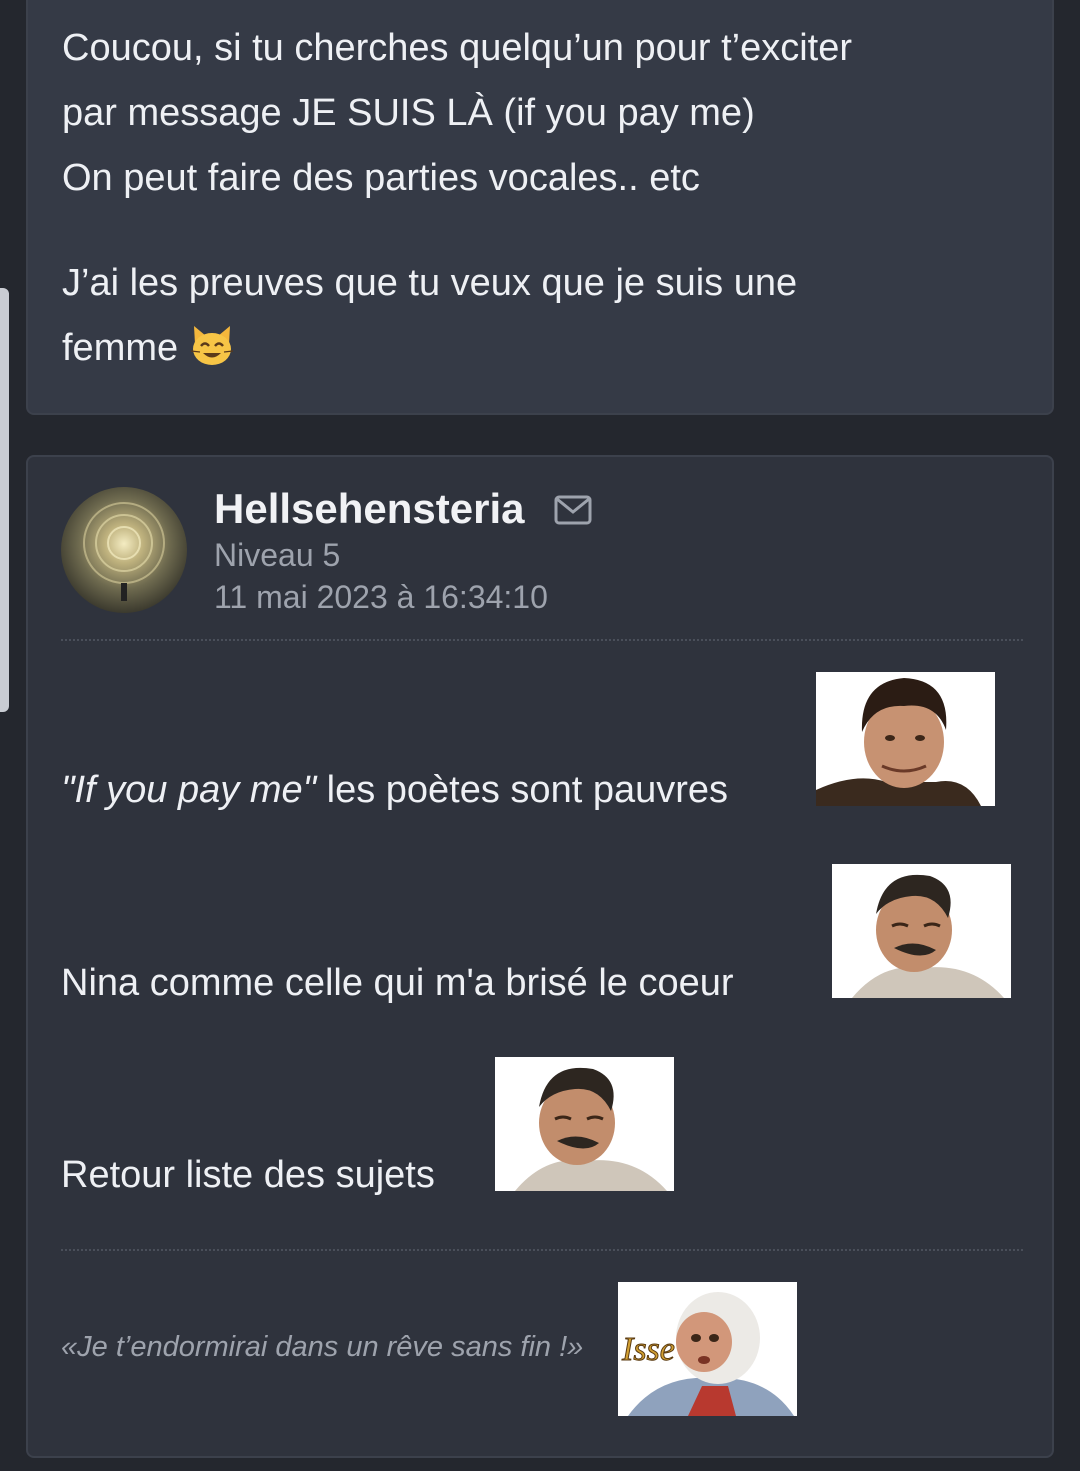 Image resolution: width=1080 pixels, height=1471 pixels. What do you see at coordinates (4, 500) in the screenshot?
I see `scrollbar-handle` at bounding box center [4, 500].